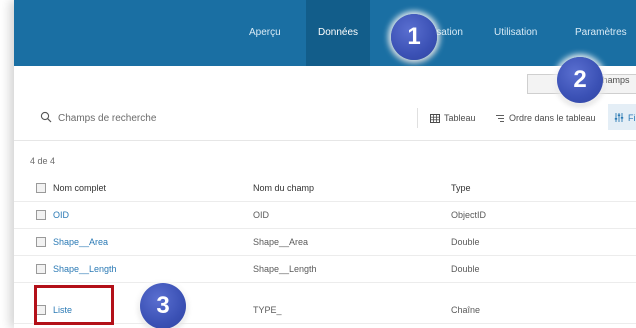 The width and height of the screenshot is (636, 328). I want to click on callout-badge-2: 2, so click(580, 80).